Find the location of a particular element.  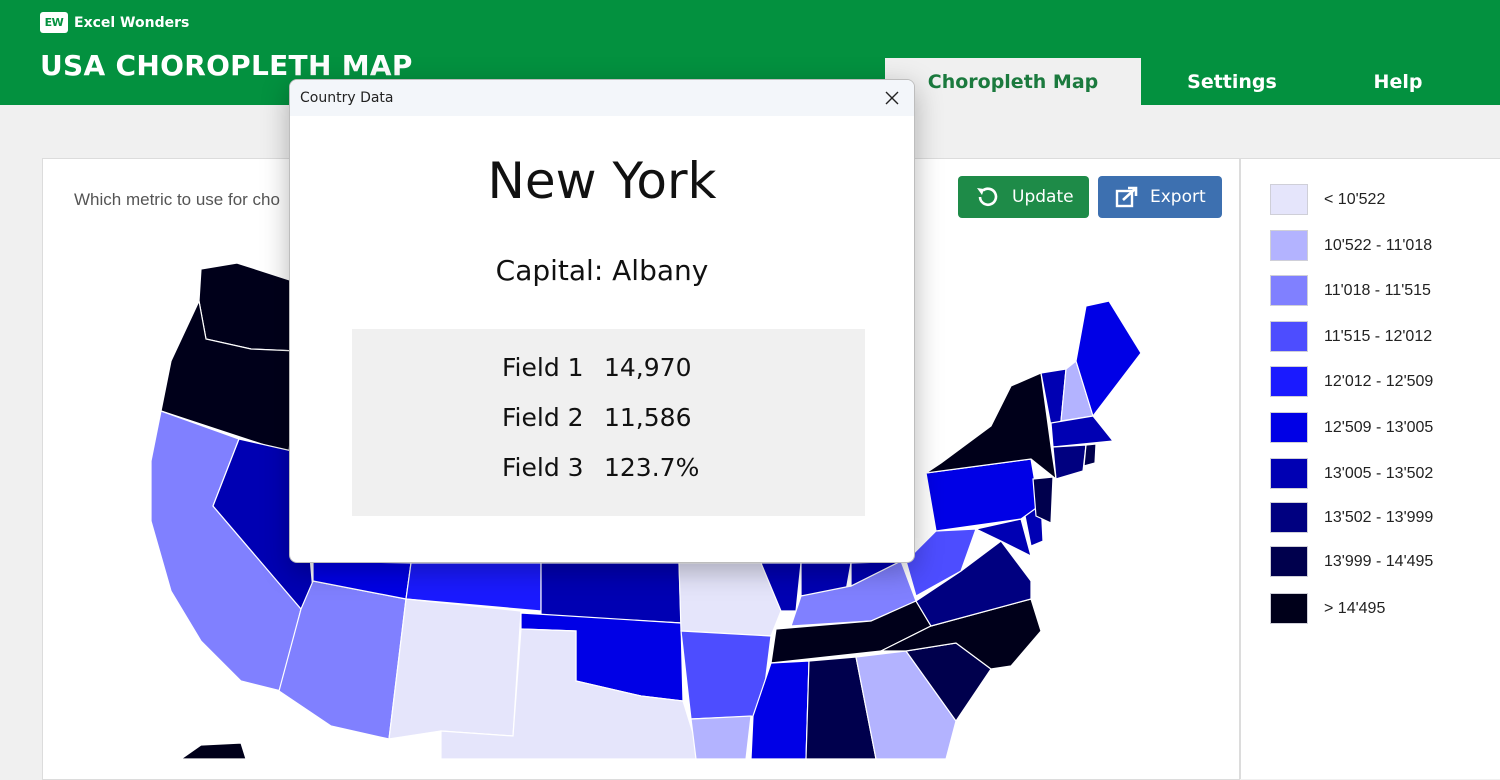

update-button-label: Update is located at coordinates (1043, 197).